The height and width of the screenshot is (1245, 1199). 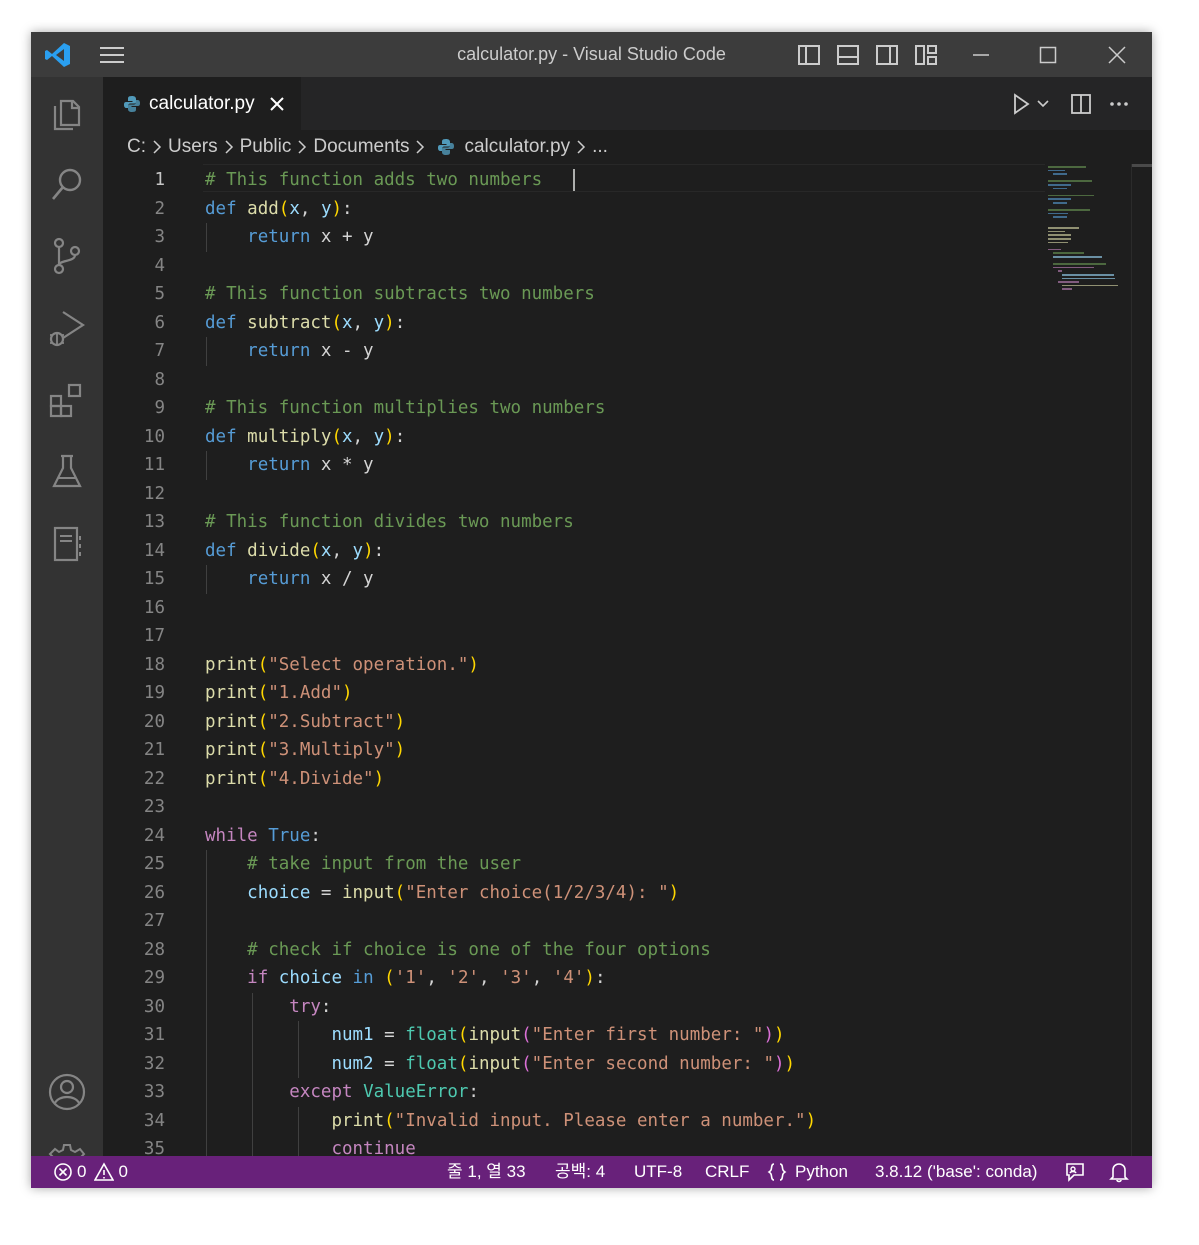 What do you see at coordinates (268, 1007) in the screenshot?
I see `code-line: try:` at bounding box center [268, 1007].